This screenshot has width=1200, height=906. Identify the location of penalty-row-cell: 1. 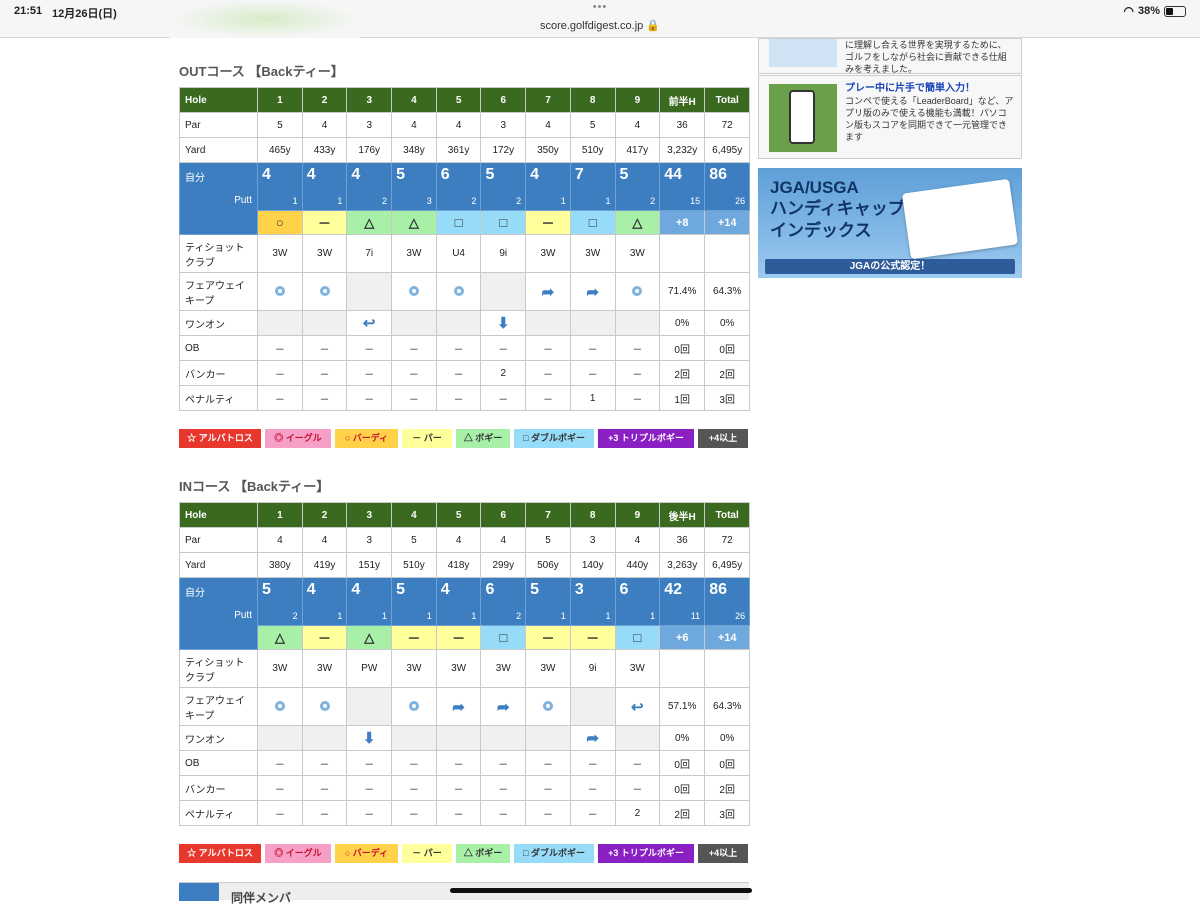
(592, 398).